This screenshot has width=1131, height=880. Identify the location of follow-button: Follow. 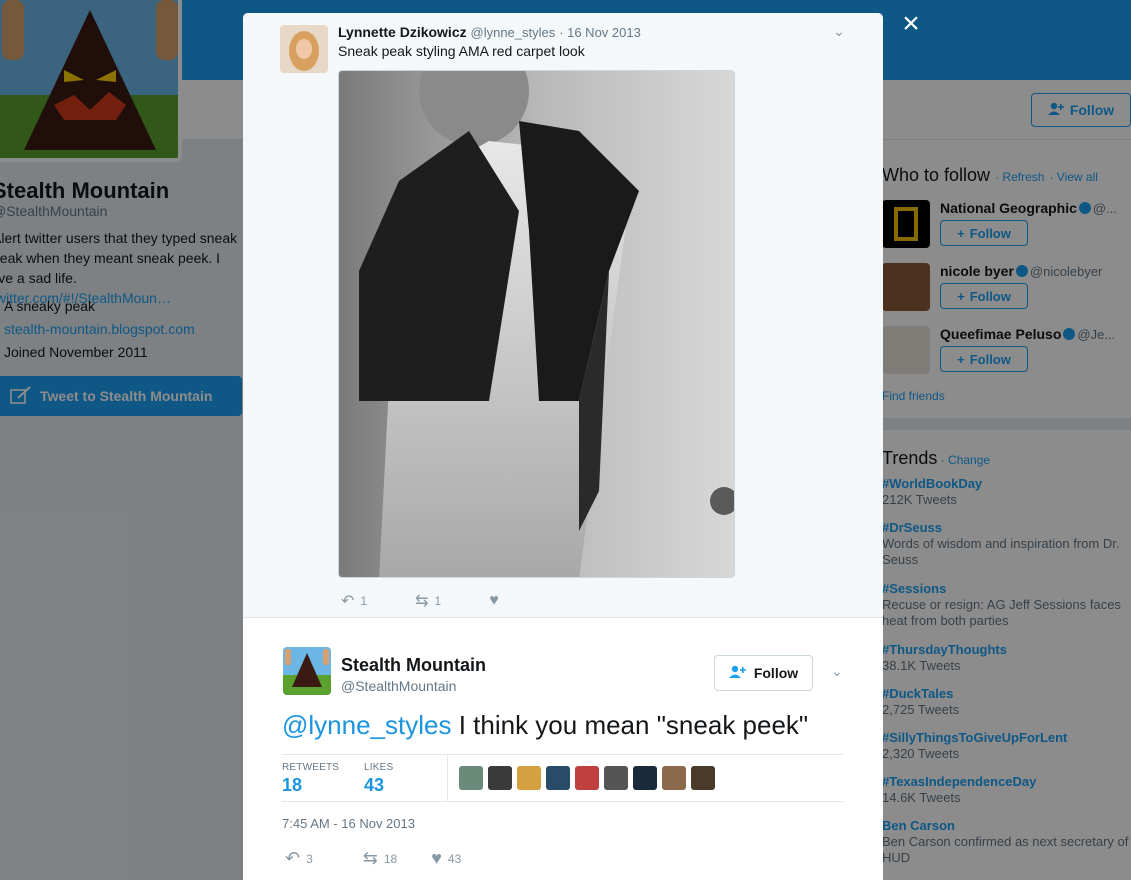
(763, 673).